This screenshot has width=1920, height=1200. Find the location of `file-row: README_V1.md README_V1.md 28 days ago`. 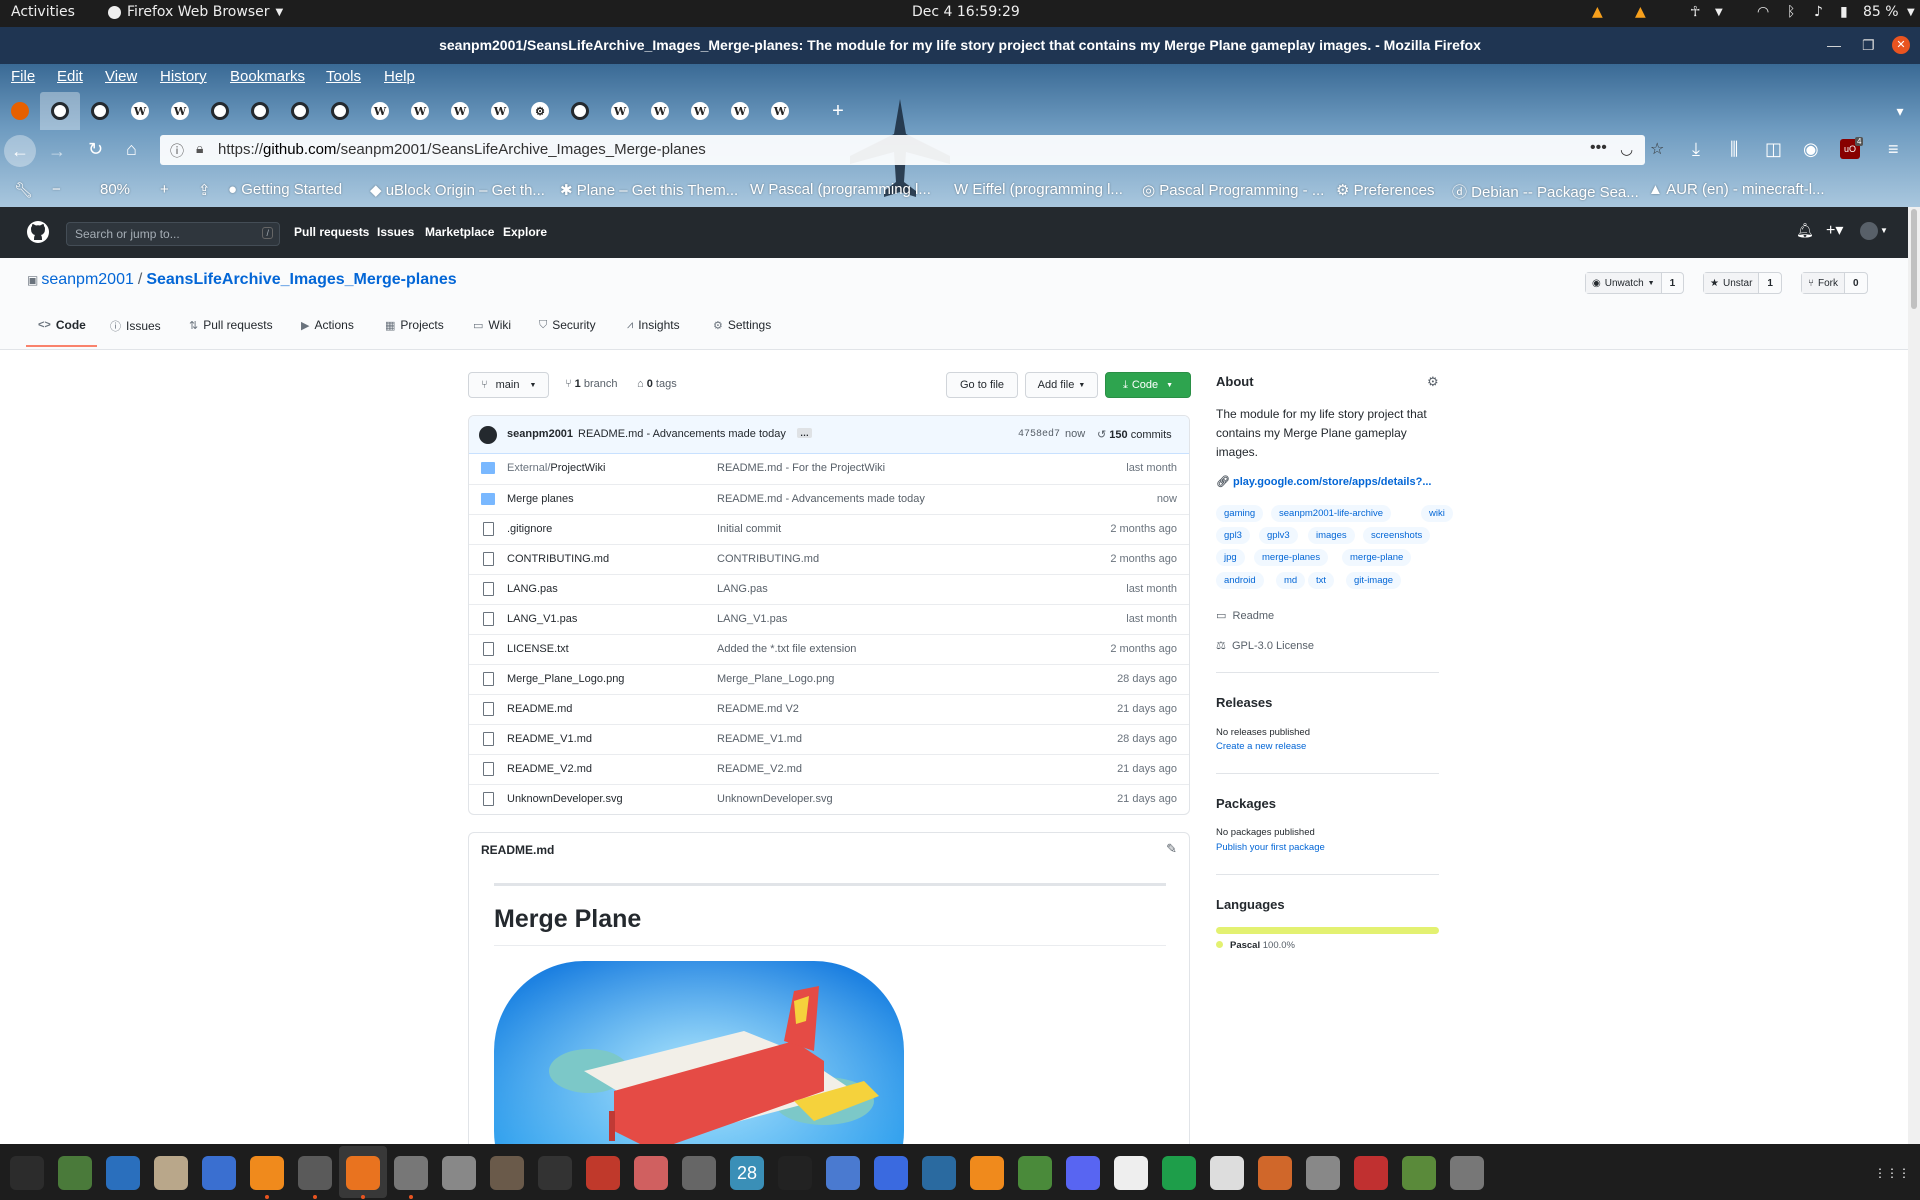

file-row: README_V1.md README_V1.md 28 days ago is located at coordinates (829, 739).